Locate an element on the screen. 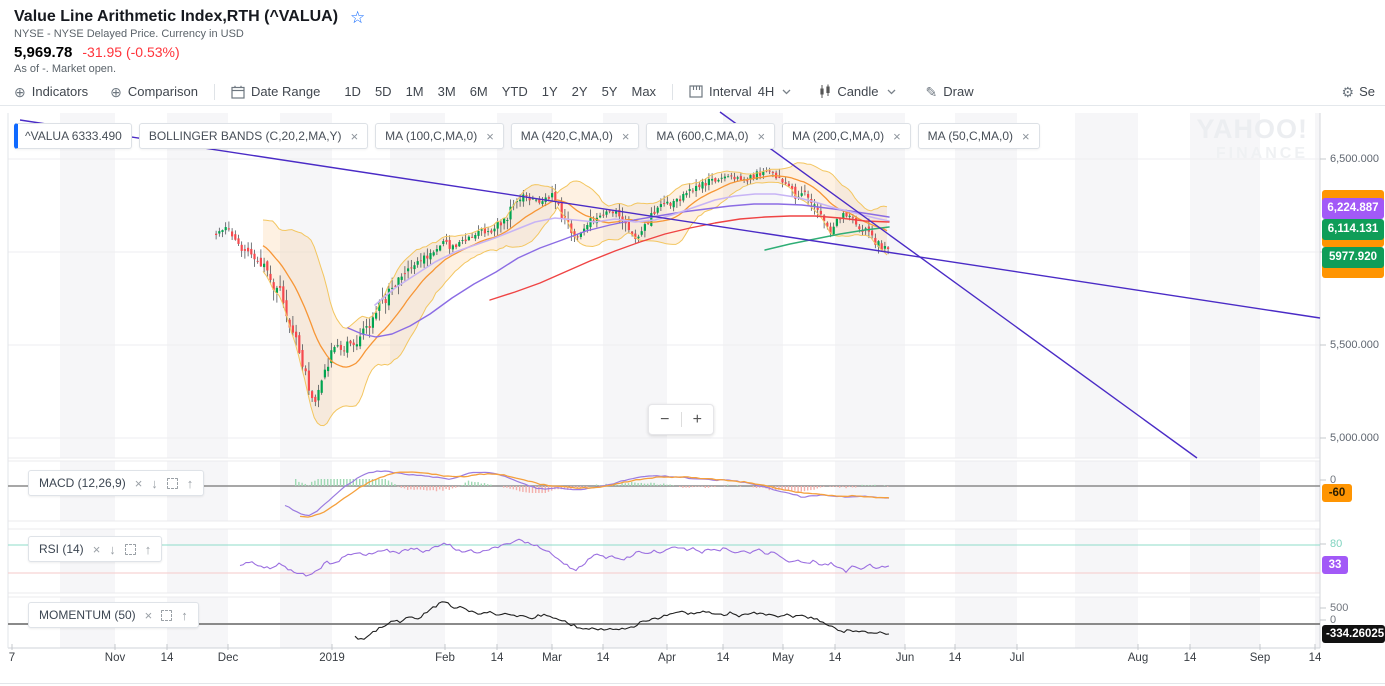 This screenshot has width=1385, height=686. draw-button: ✎ Draw is located at coordinates (950, 91).